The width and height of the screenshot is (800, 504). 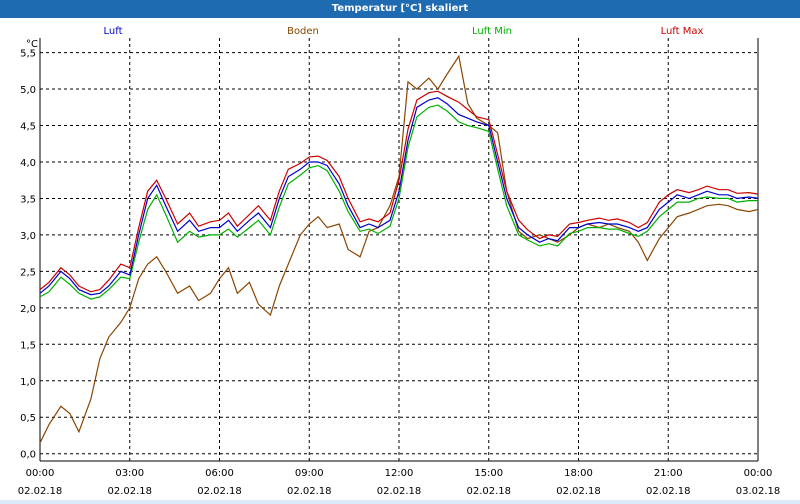 What do you see at coordinates (488, 473) in the screenshot?
I see `x-tick-time-label: 15:00` at bounding box center [488, 473].